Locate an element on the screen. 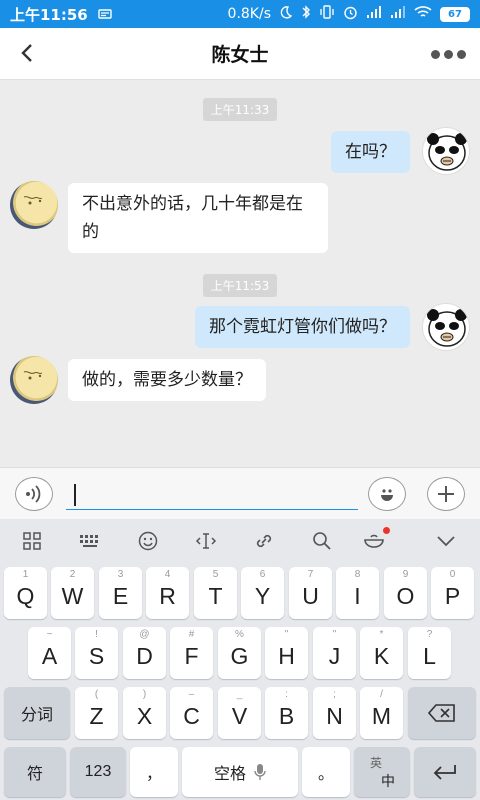 The width and height of the screenshot is (480, 800). key-n: ; N is located at coordinates (334, 713).